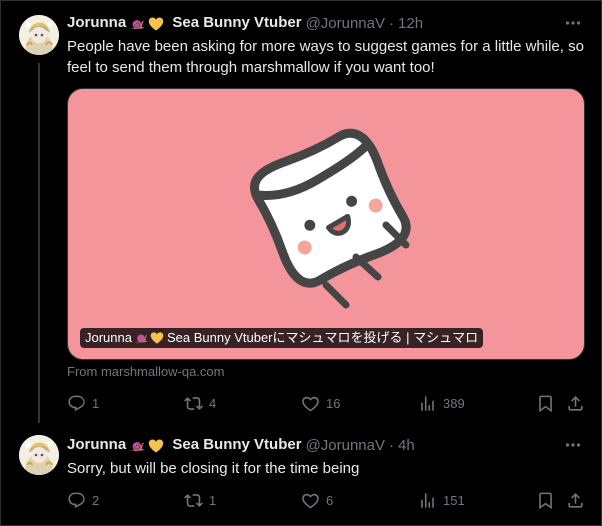  I want to click on card-source: From marshmallow-qa.com, so click(145, 371).